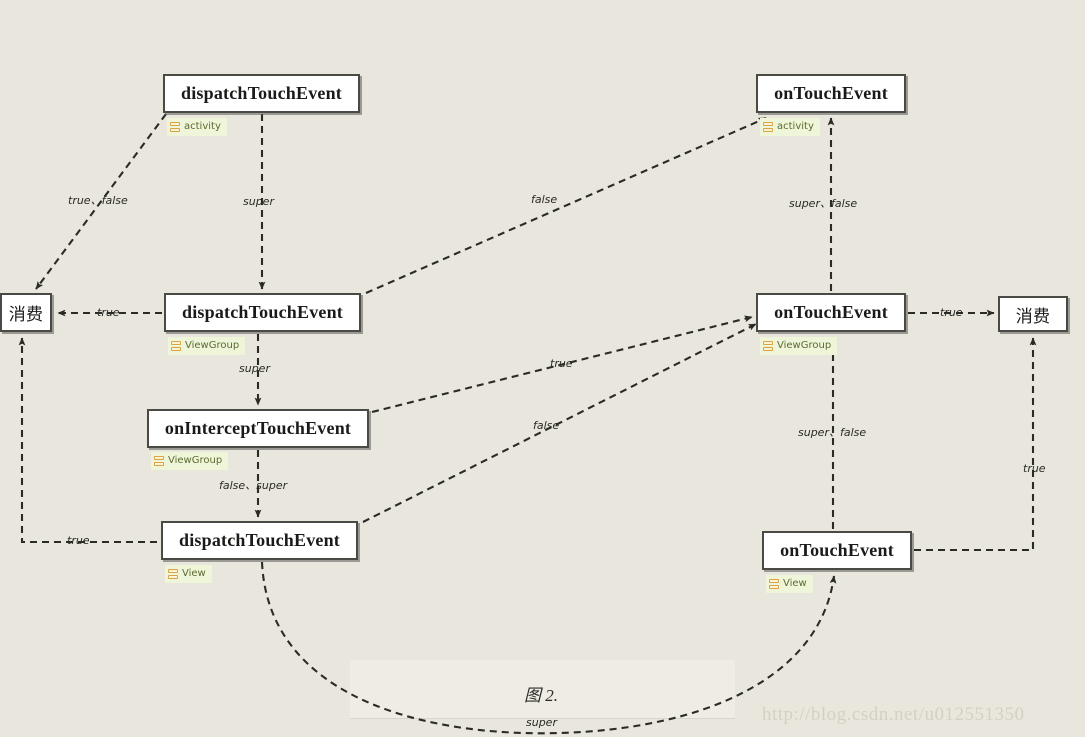 The image size is (1085, 737). Describe the element at coordinates (98, 200) in the screenshot. I see `edge-label-activity-dispatch-true-false: true、false` at that location.